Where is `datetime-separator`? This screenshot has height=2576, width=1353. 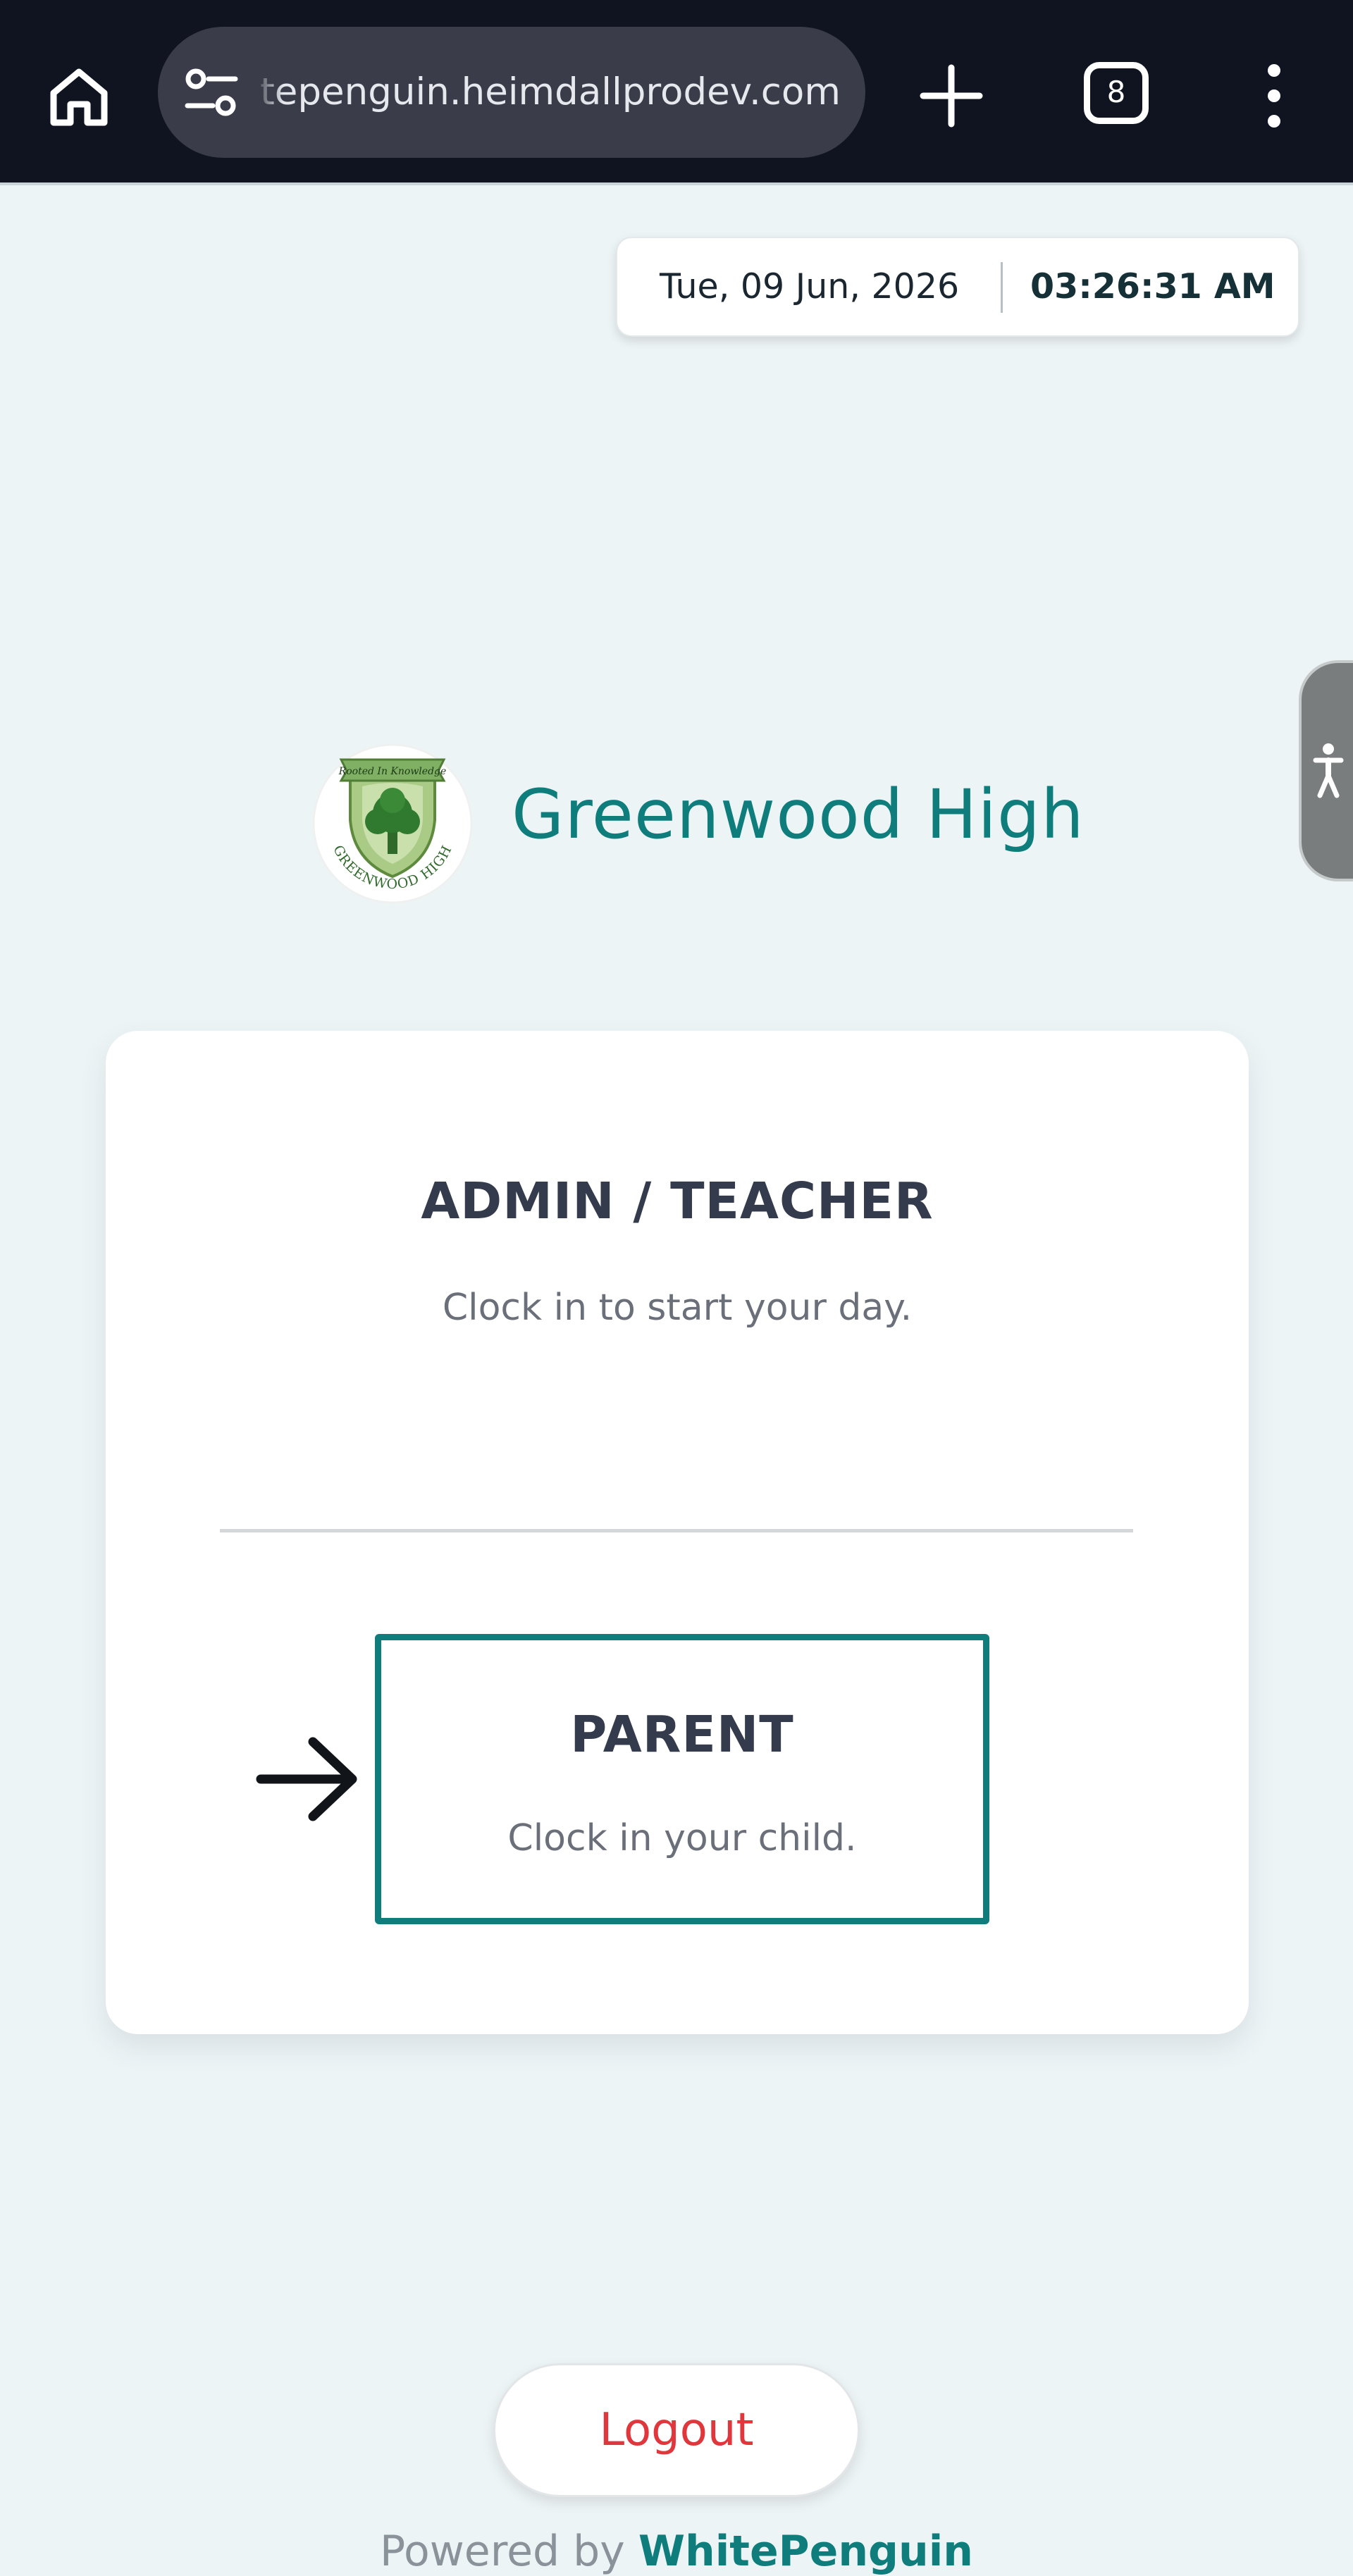
datetime-separator is located at coordinates (1002, 287).